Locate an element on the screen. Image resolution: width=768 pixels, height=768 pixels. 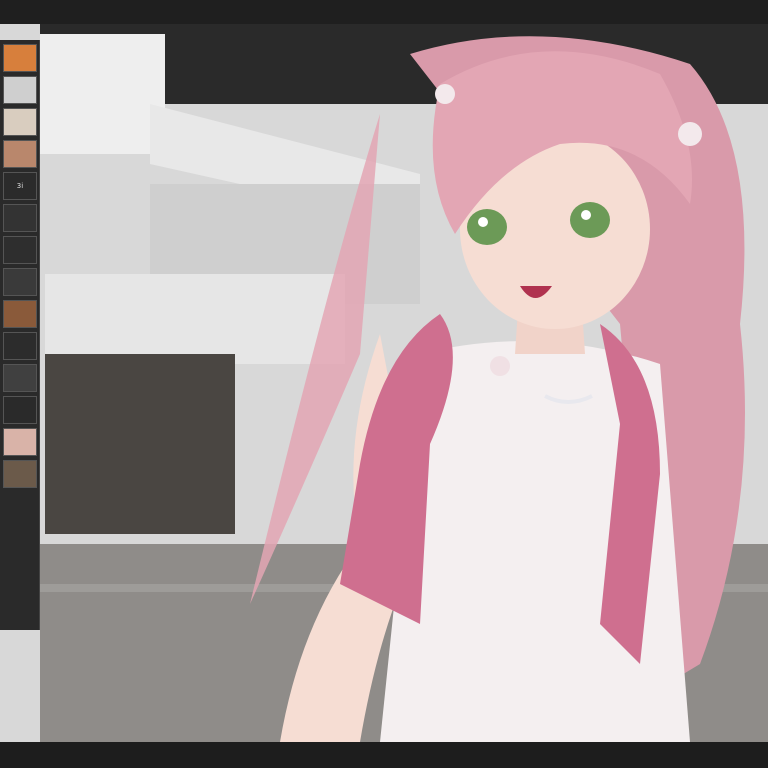
thumbnail-5: 3i is located at coordinates (20, 186).